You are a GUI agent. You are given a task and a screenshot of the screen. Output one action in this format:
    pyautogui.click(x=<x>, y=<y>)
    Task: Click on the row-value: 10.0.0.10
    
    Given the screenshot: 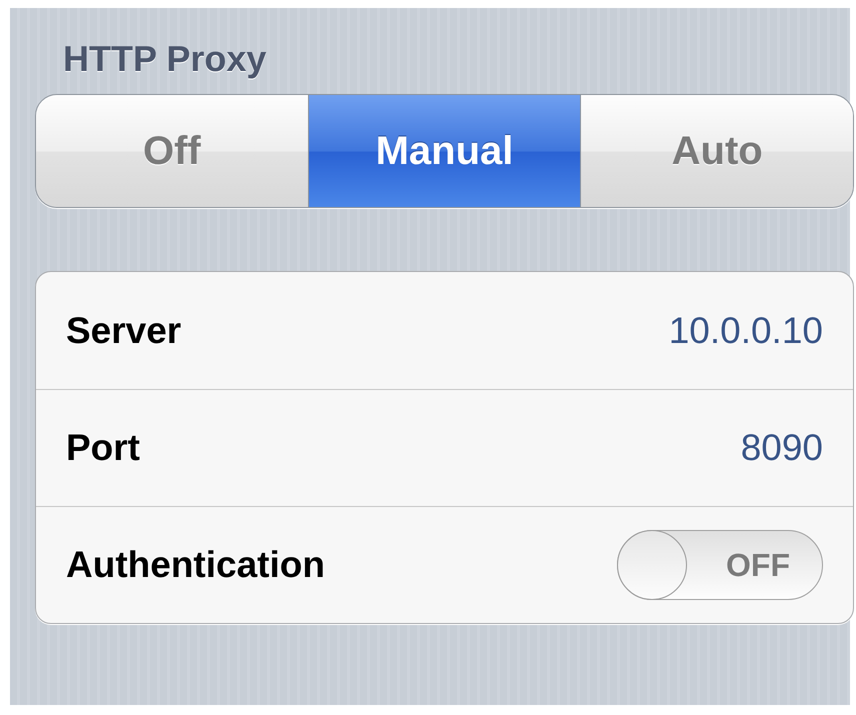 What is the action you would take?
    pyautogui.click(x=745, y=331)
    